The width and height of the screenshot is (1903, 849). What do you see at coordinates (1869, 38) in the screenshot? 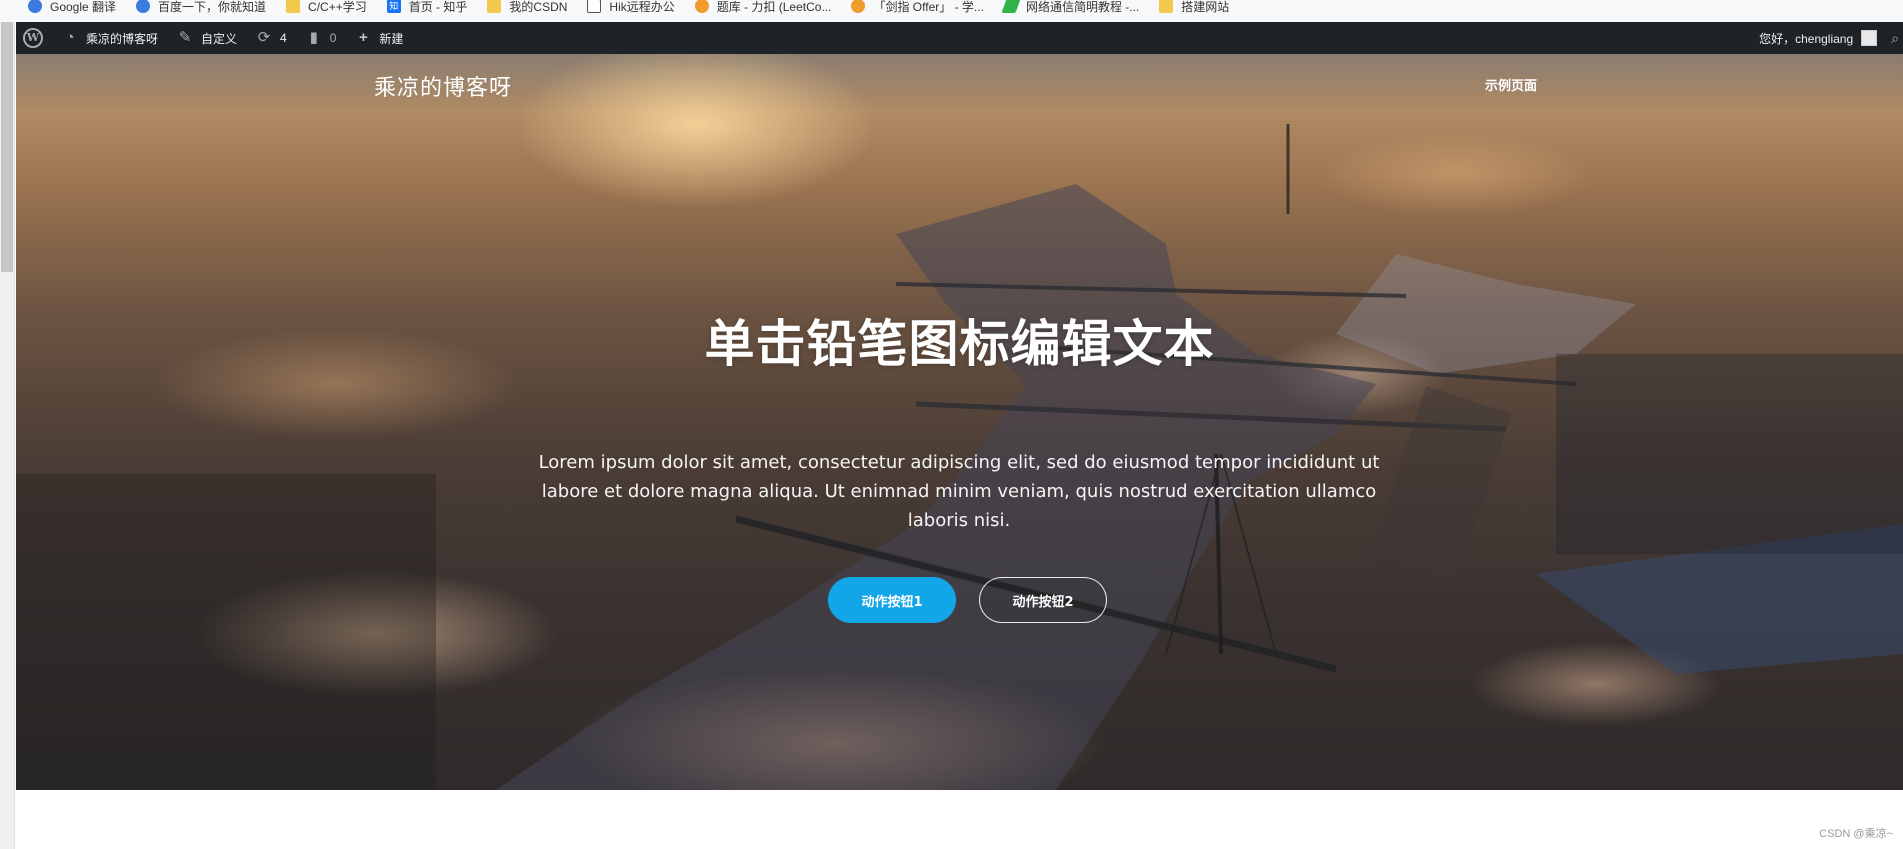
I see `avatar` at bounding box center [1869, 38].